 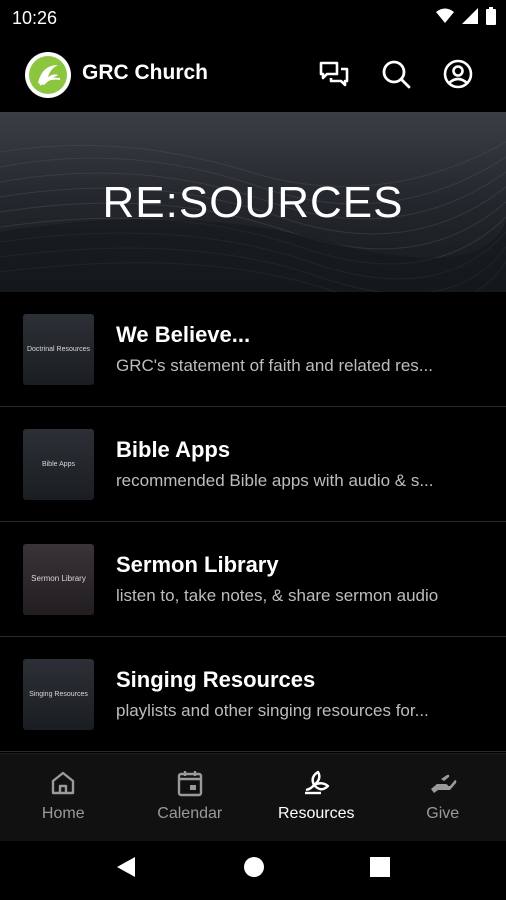 I want to click on chat-icon, so click(x=334, y=74).